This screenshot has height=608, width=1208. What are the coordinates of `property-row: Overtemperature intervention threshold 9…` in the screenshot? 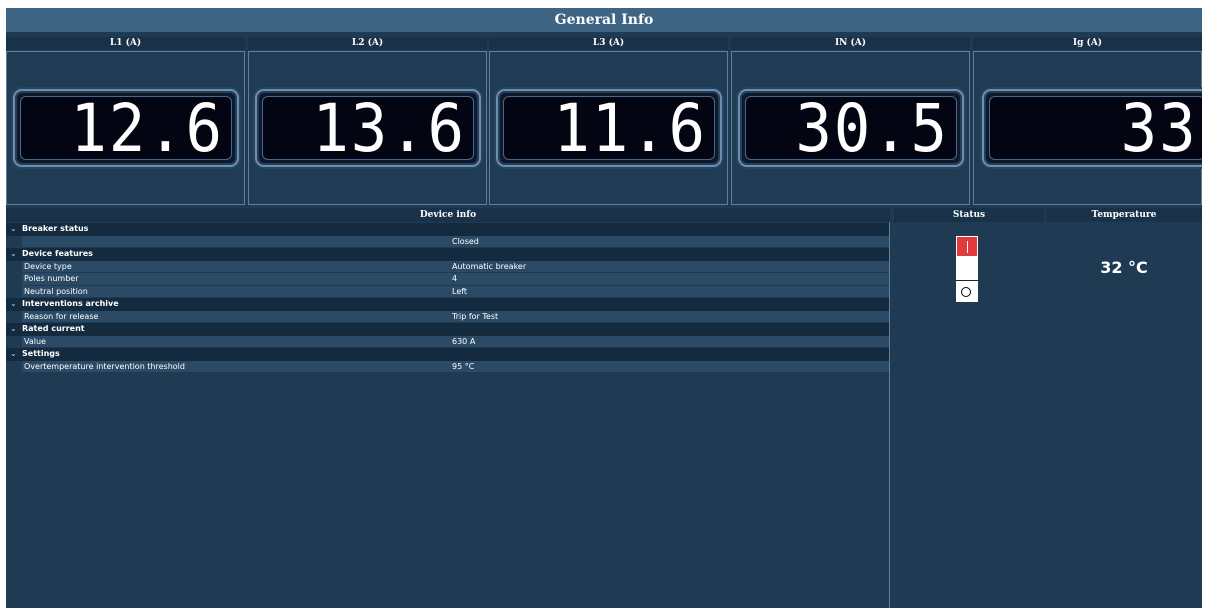 It's located at (456, 366).